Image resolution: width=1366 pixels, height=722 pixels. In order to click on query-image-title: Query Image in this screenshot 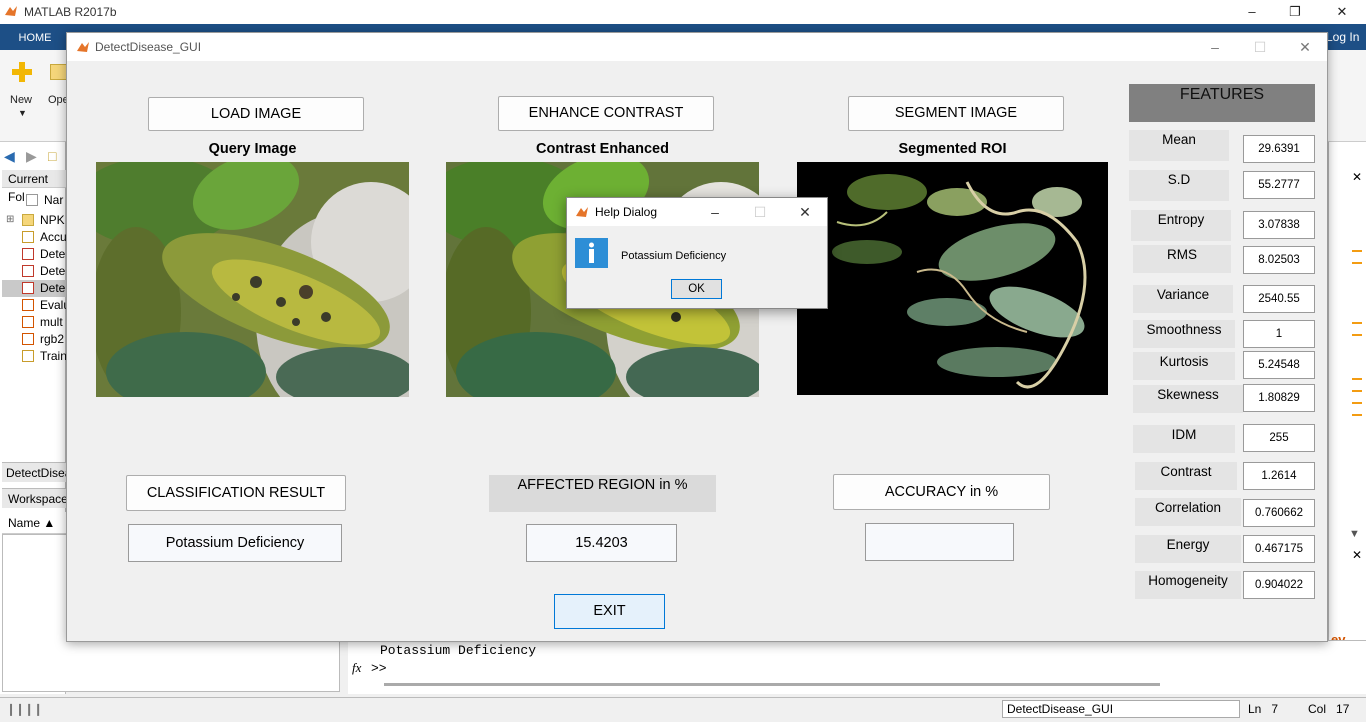, I will do `click(252, 149)`.